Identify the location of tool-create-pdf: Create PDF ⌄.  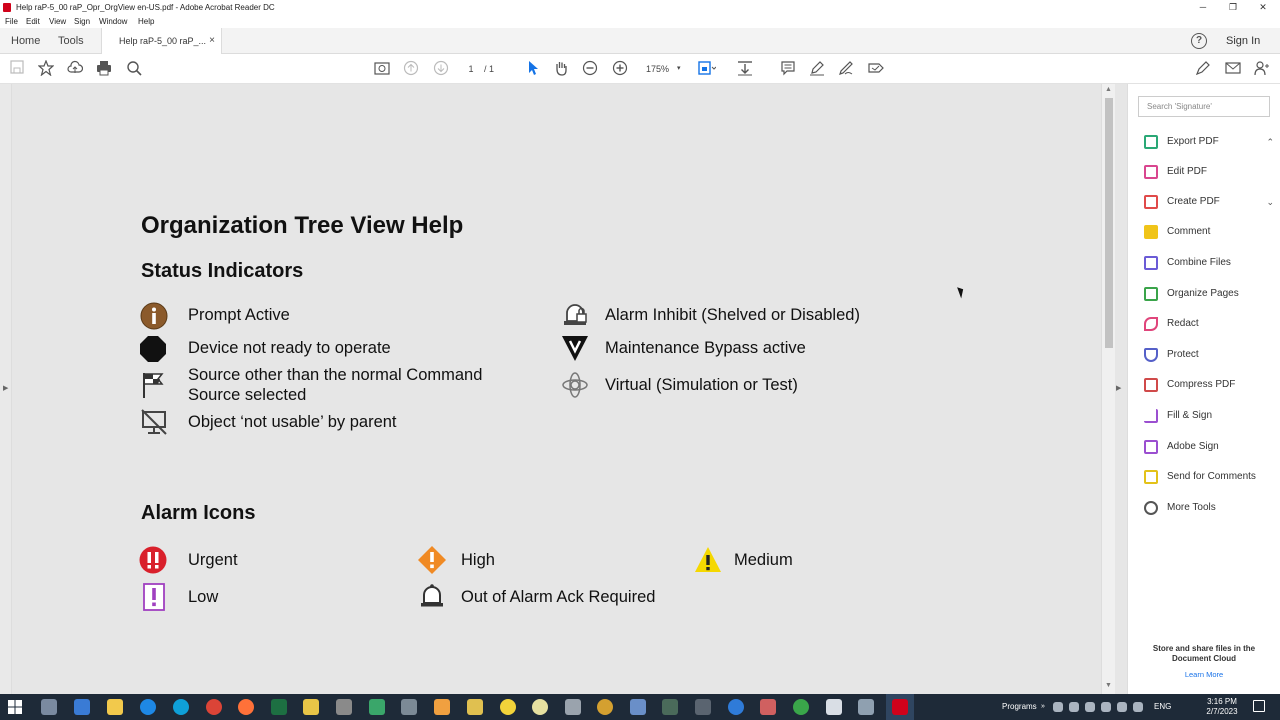
(1209, 202).